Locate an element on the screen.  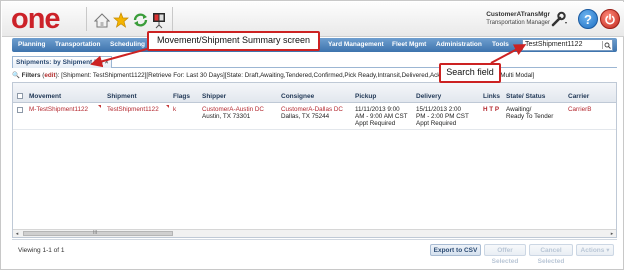
logo-text: one is located at coordinates (36, 19).